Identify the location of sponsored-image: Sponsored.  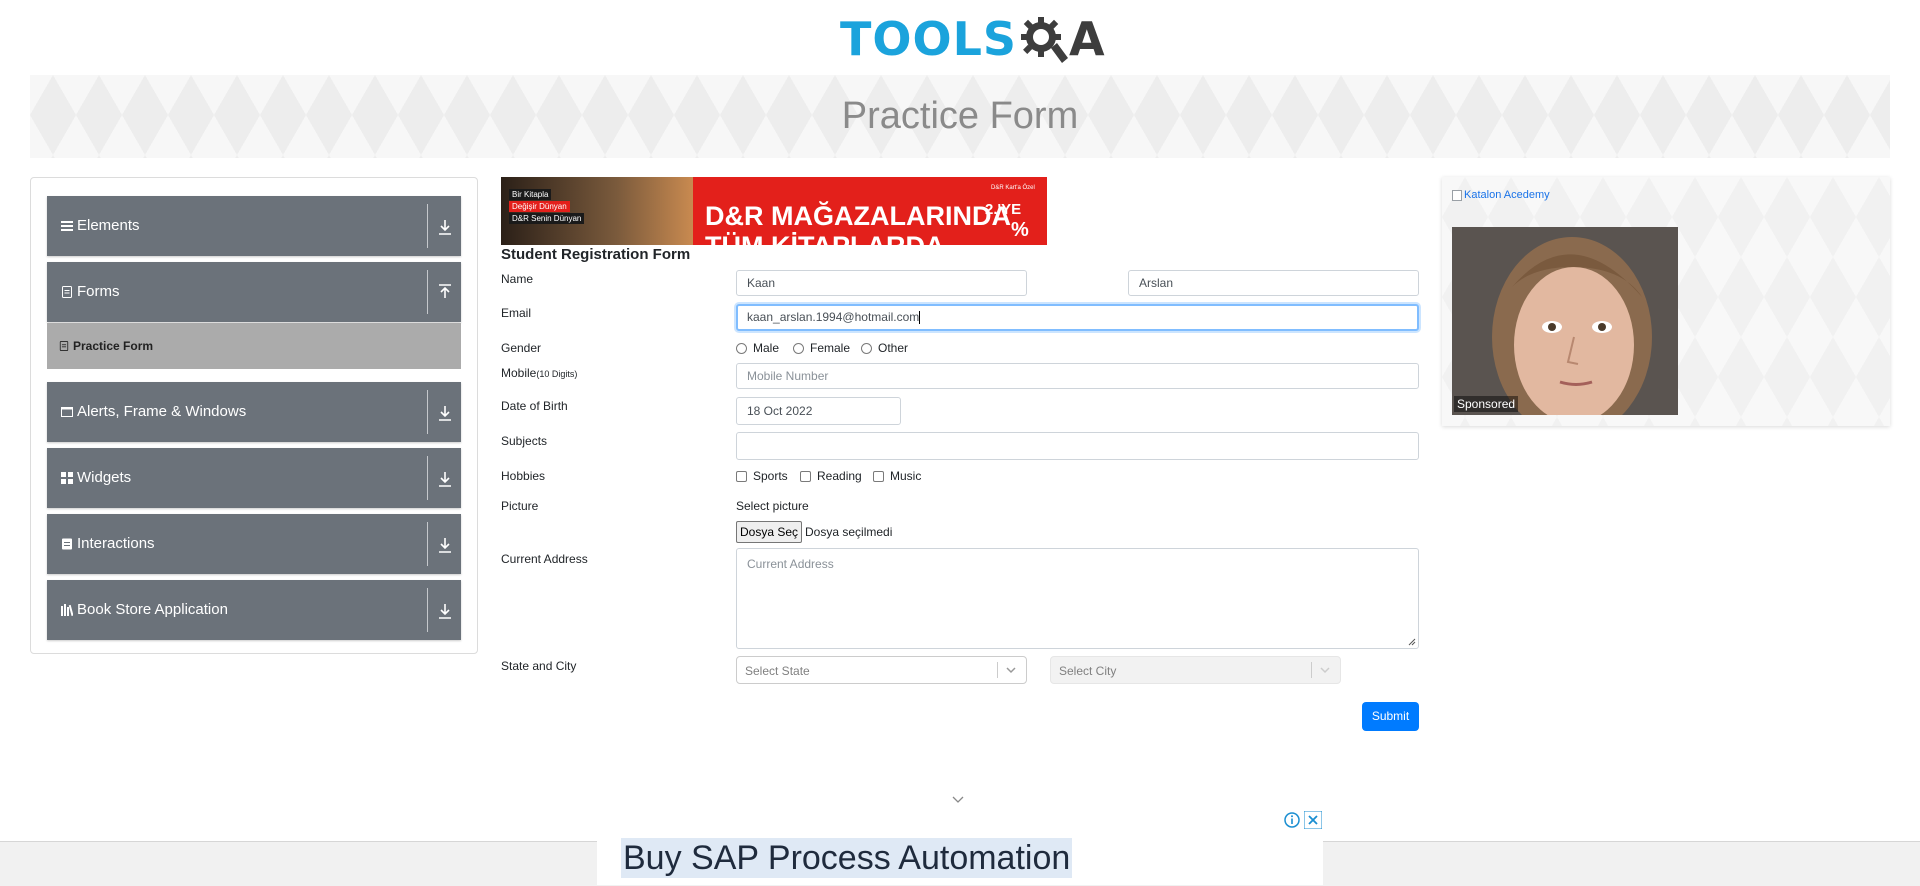
(1565, 321).